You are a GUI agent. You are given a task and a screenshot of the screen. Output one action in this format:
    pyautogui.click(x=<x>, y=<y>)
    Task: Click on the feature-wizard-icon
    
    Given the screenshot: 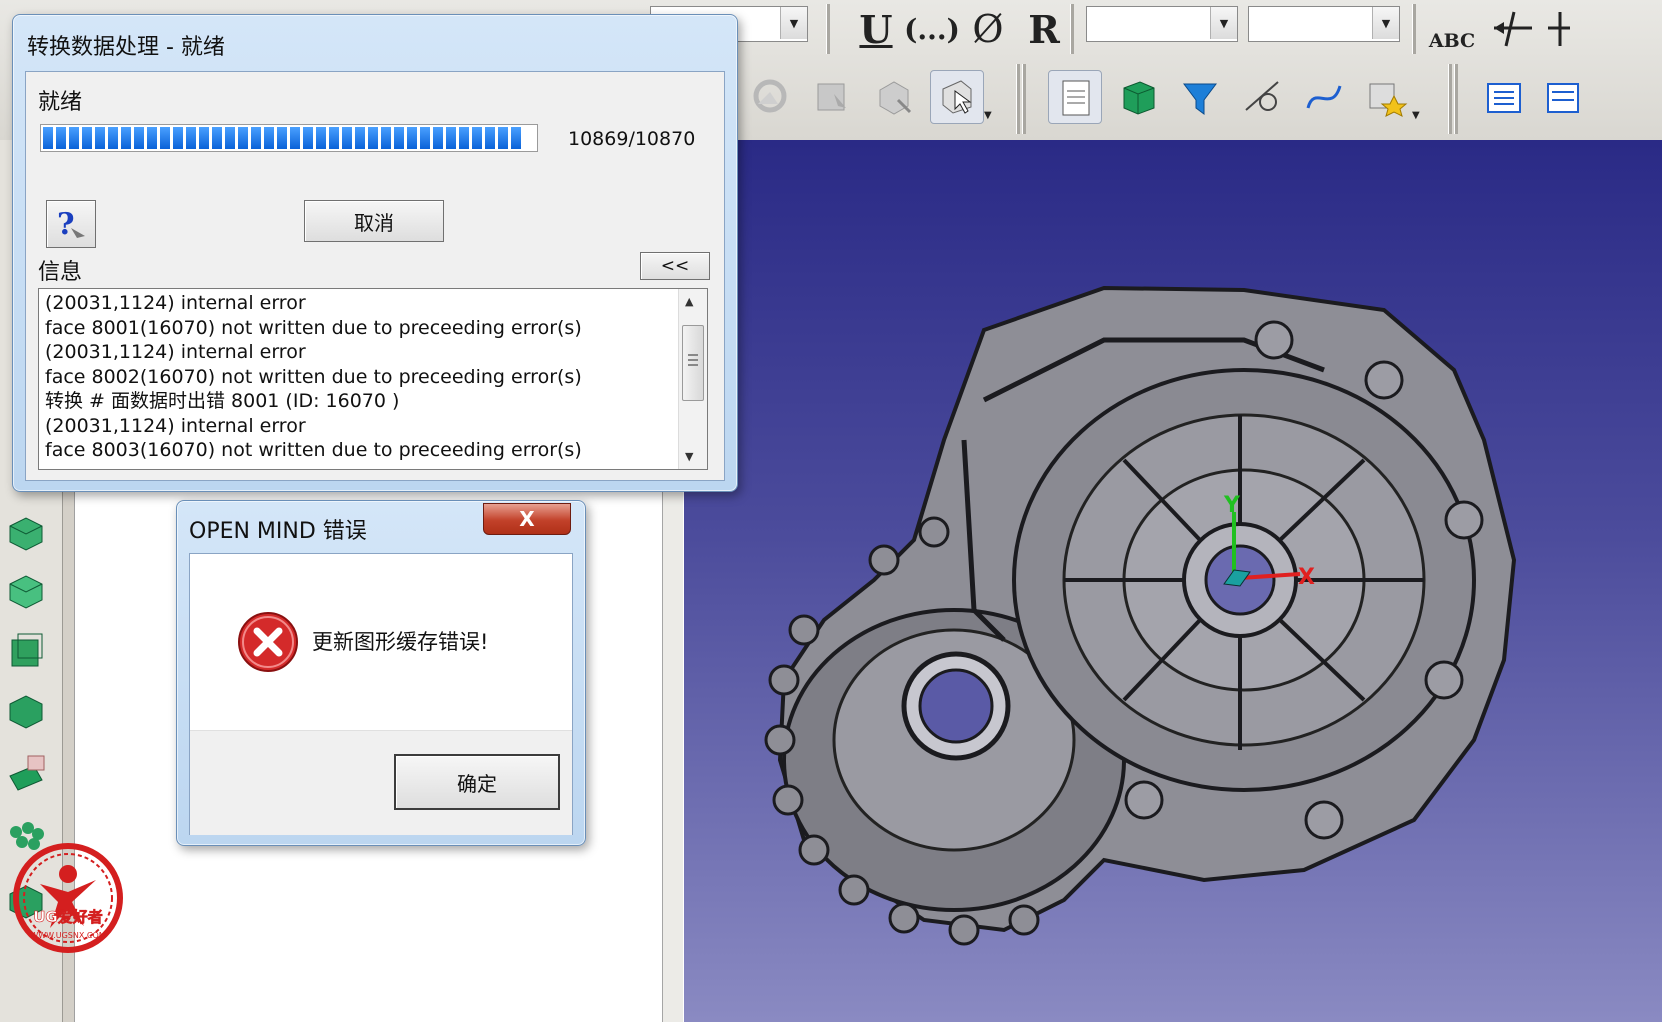 What is the action you would take?
    pyautogui.click(x=1386, y=96)
    